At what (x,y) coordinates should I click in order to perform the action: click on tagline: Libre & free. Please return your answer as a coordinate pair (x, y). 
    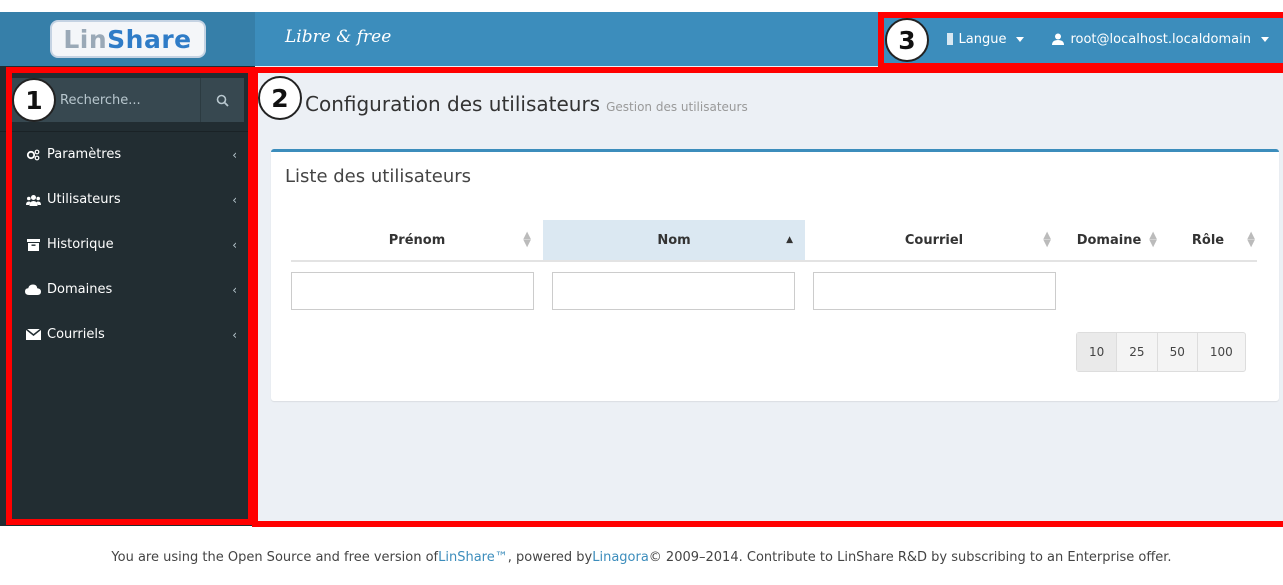
    Looking at the image, I should click on (338, 37).